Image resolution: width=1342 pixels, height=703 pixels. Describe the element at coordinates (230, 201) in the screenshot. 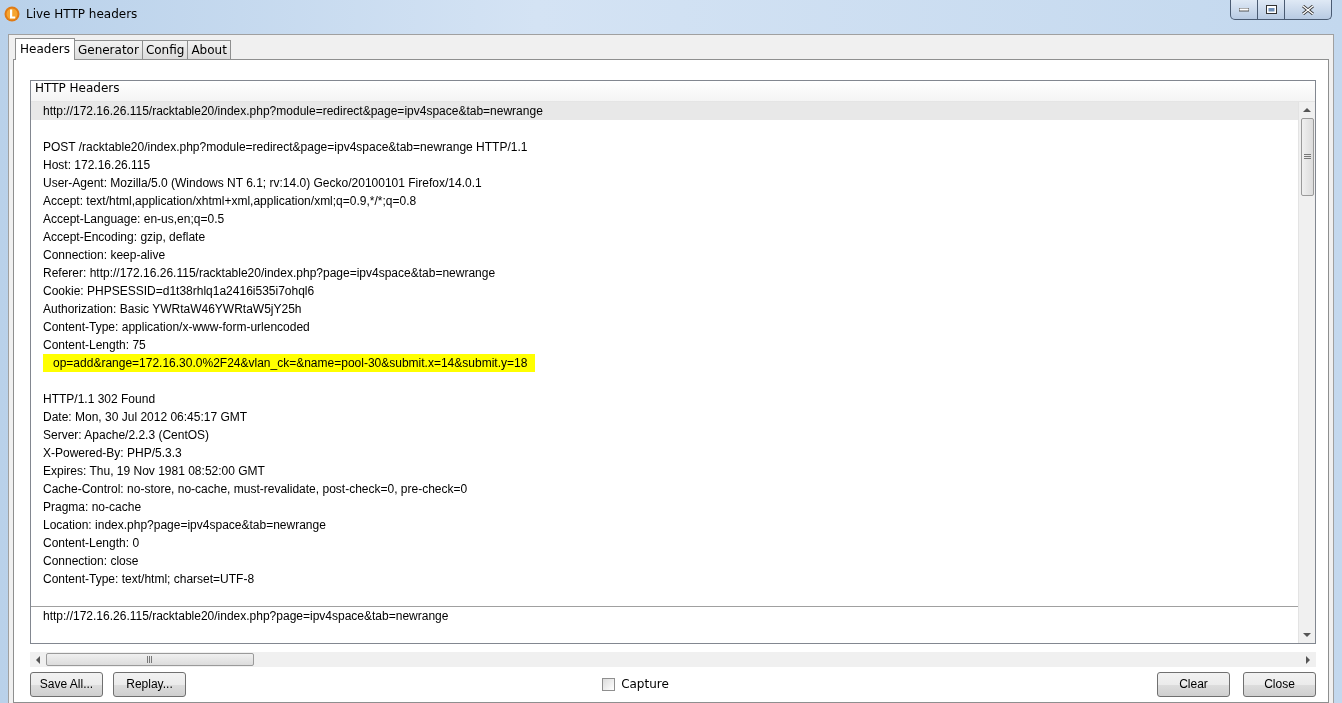

I see `header-line: Accept: text/html,application/xhtml+xml,application/xml;q=0.9,*/*;q=0.8` at that location.